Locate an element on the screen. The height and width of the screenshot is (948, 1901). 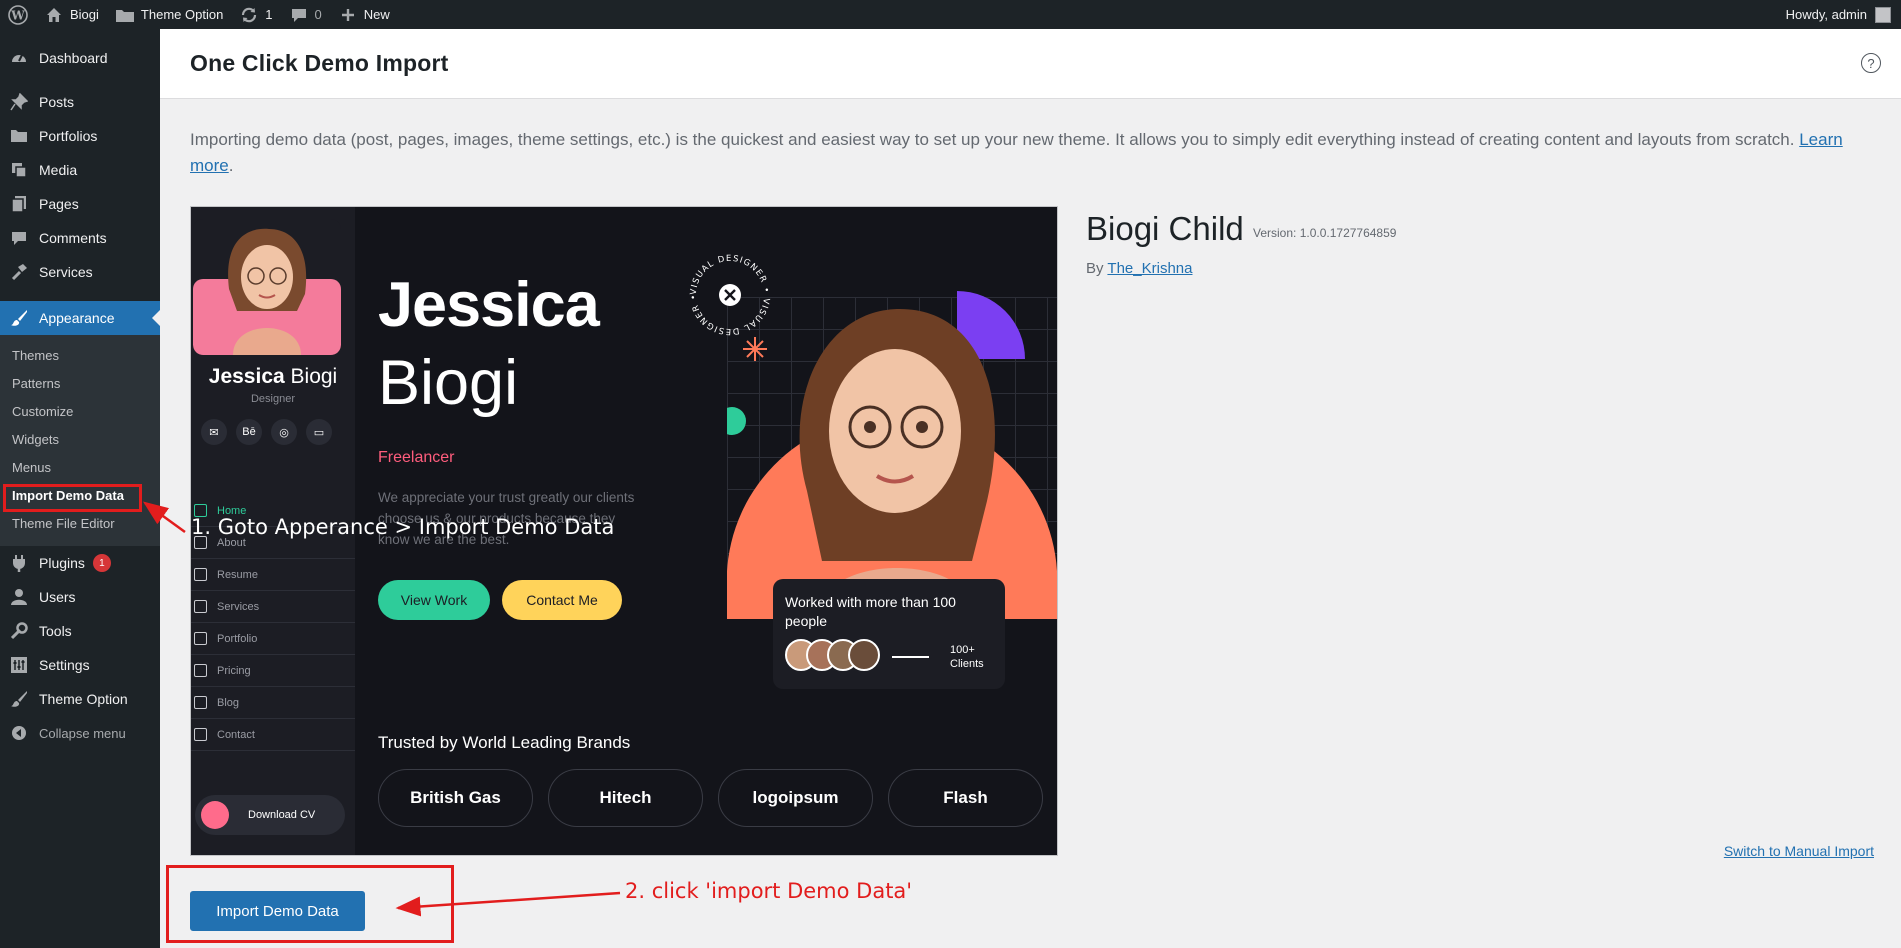
preview-download-label: Download CV is located at coordinates (282, 815).